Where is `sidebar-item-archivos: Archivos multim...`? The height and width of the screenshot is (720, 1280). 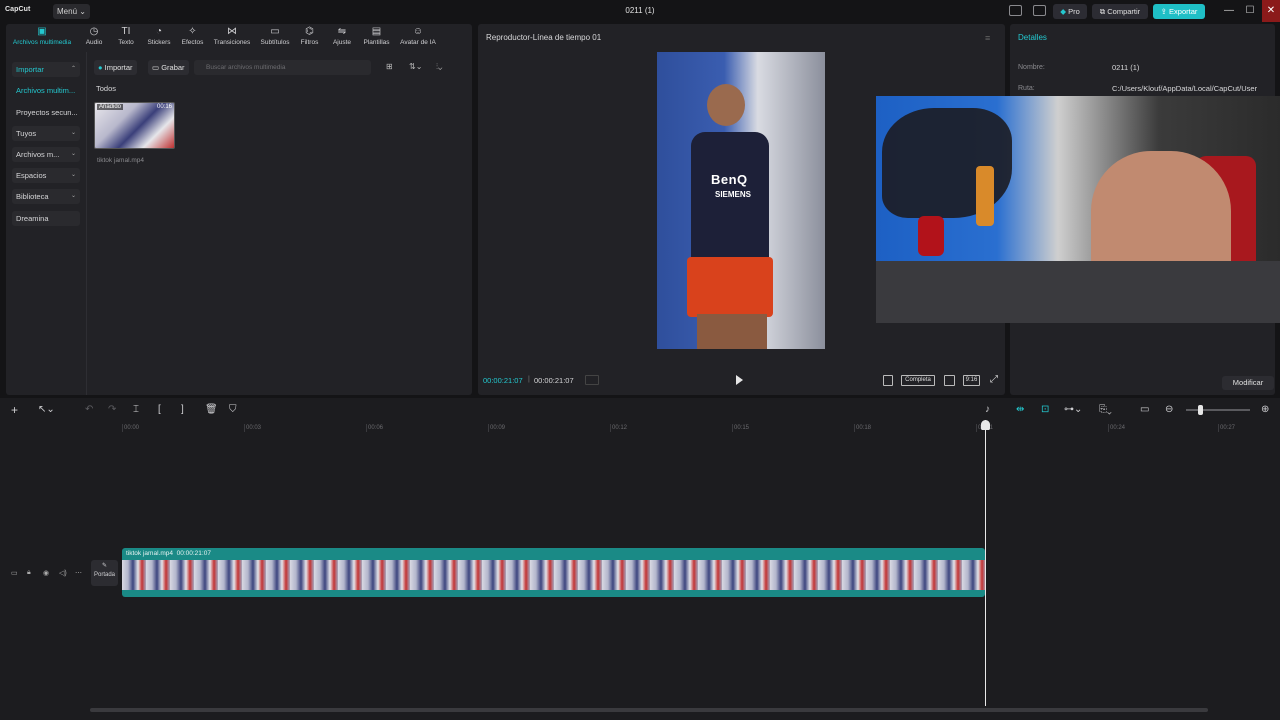
sidebar-item-archivos: Archivos multim... is located at coordinates (46, 90).